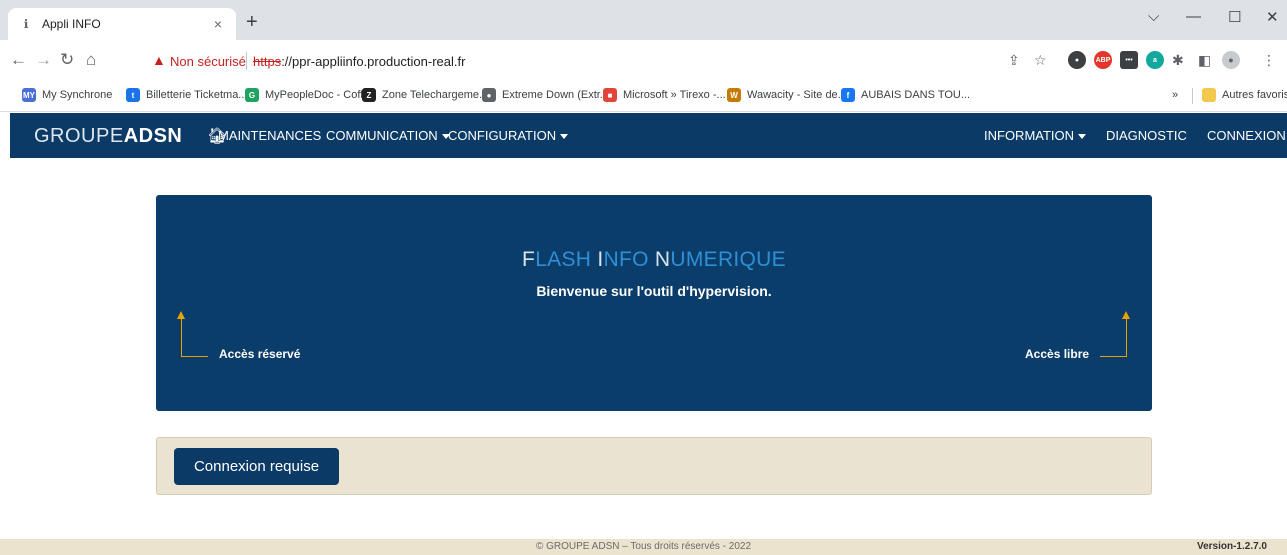  Describe the element at coordinates (1193, 16) in the screenshot. I see `minimize-icon: —` at that location.